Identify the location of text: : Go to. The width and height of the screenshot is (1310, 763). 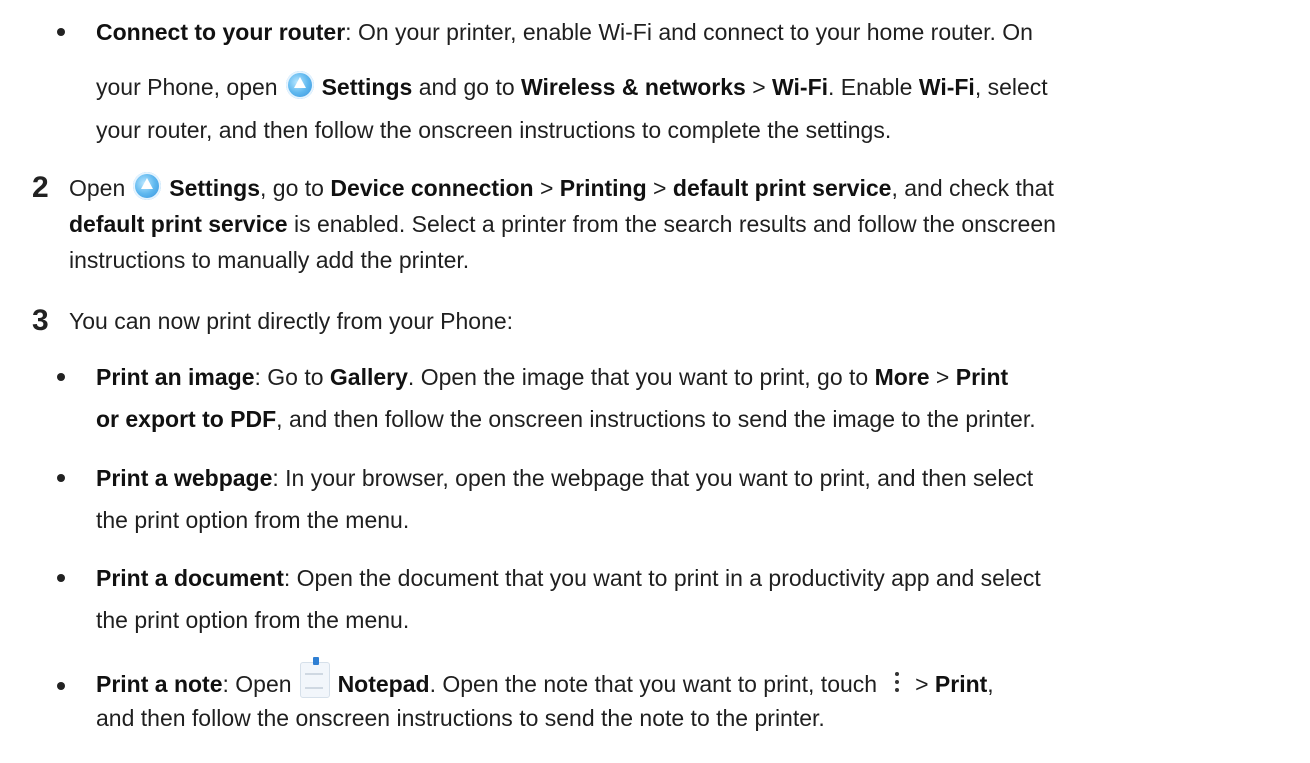
(292, 377).